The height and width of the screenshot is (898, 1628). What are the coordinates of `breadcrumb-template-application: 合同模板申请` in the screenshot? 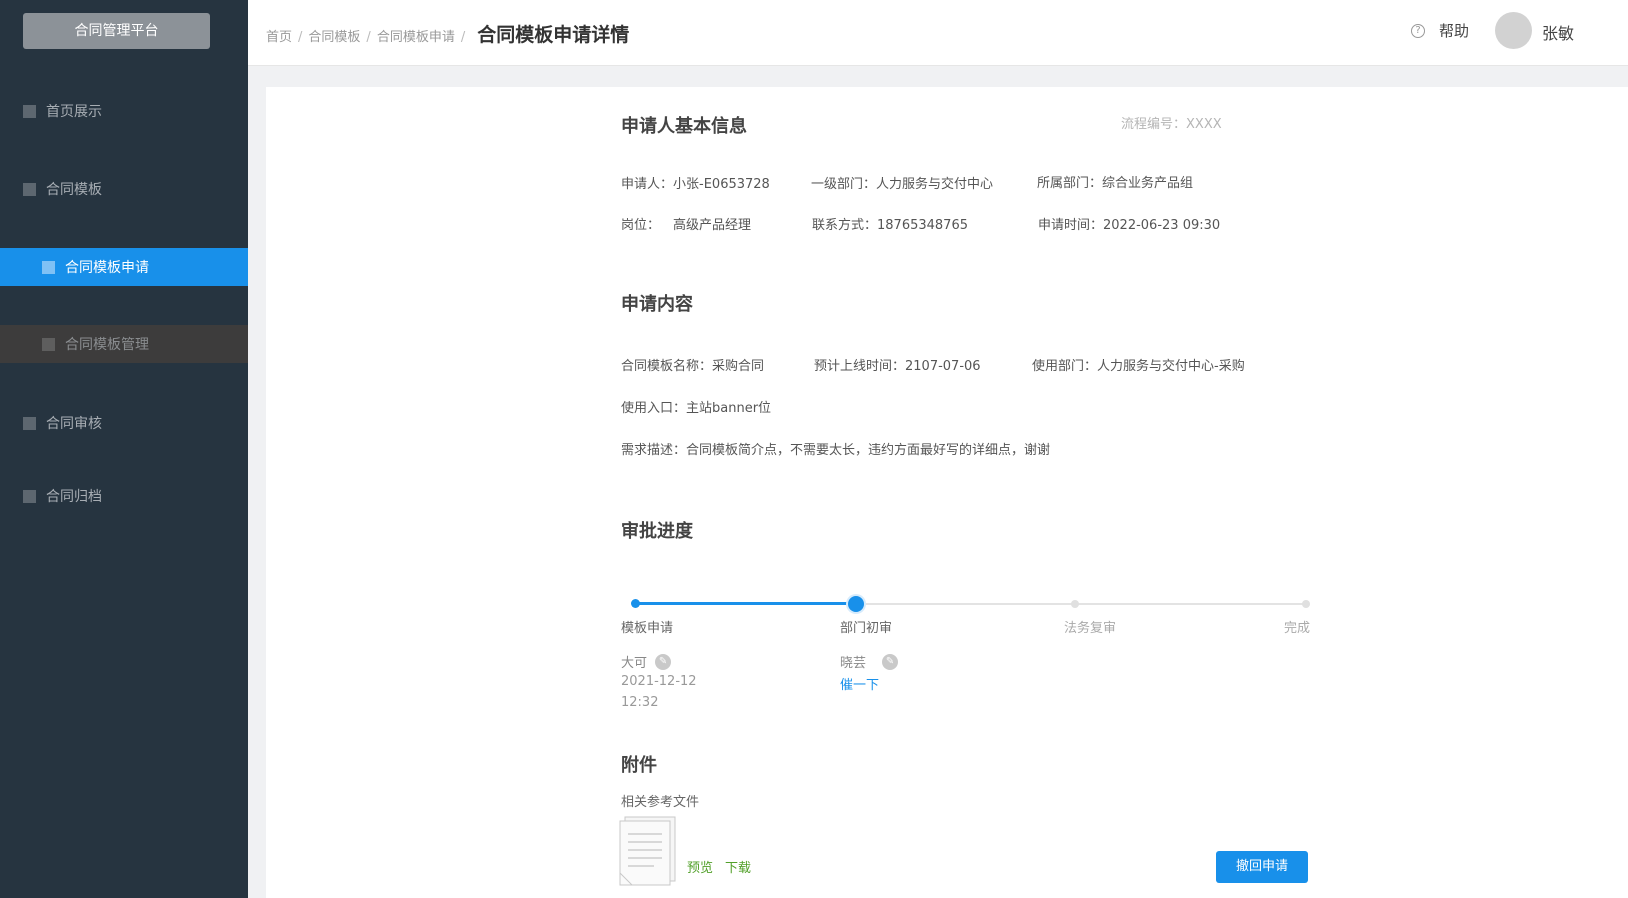 It's located at (416, 35).